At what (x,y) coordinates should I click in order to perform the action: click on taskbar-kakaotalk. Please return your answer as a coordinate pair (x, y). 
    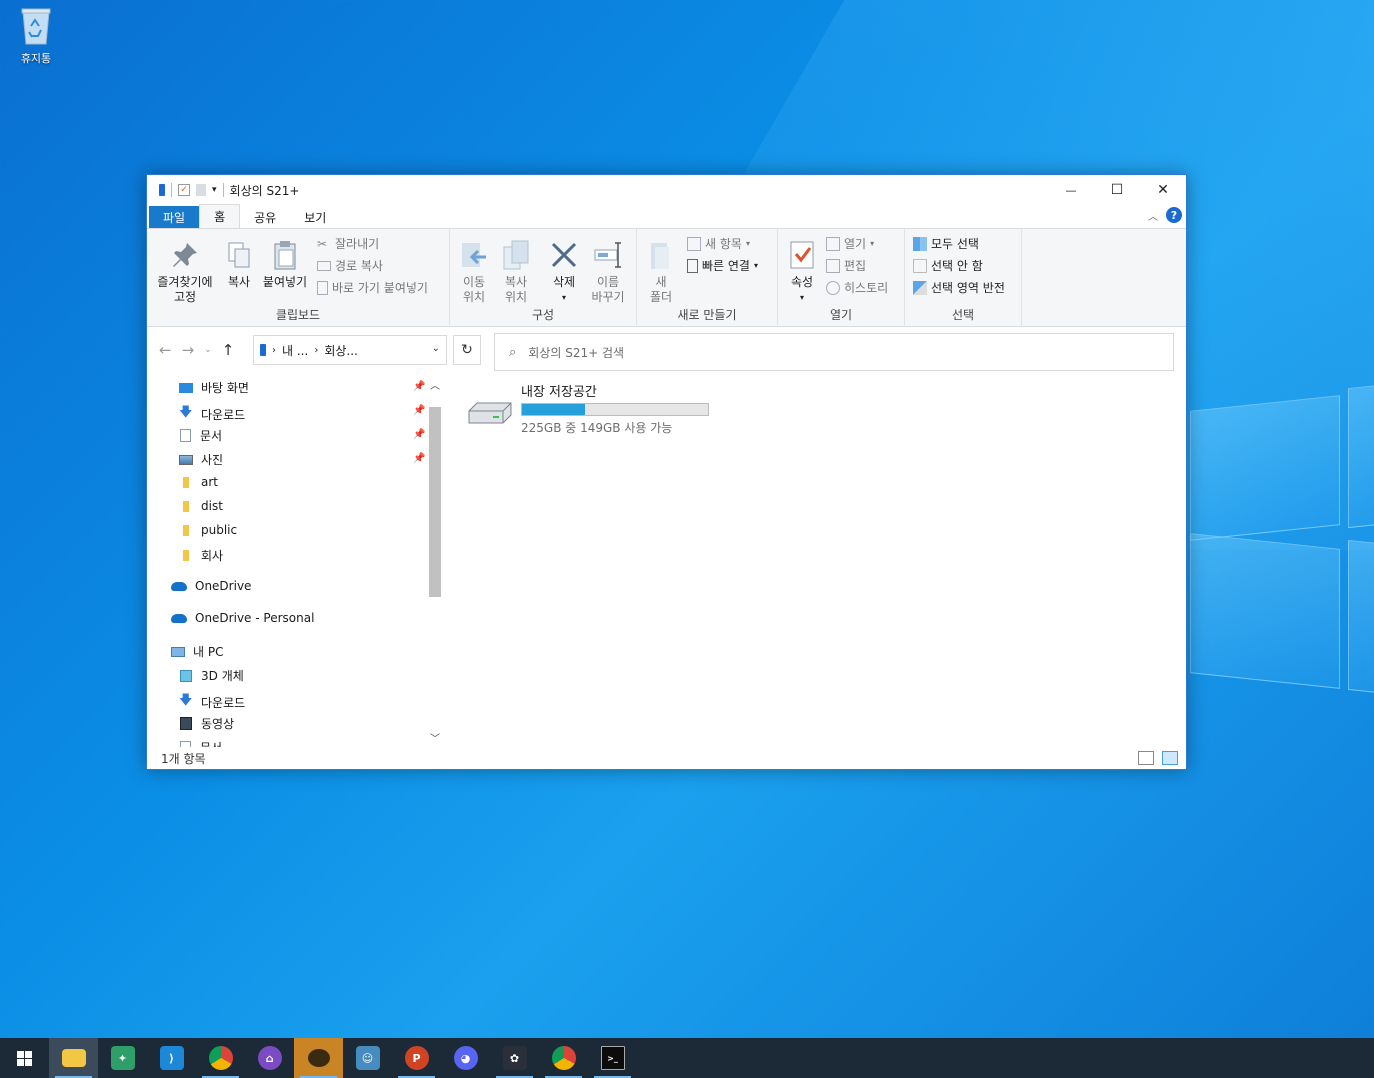
    Looking at the image, I should click on (318, 1058).